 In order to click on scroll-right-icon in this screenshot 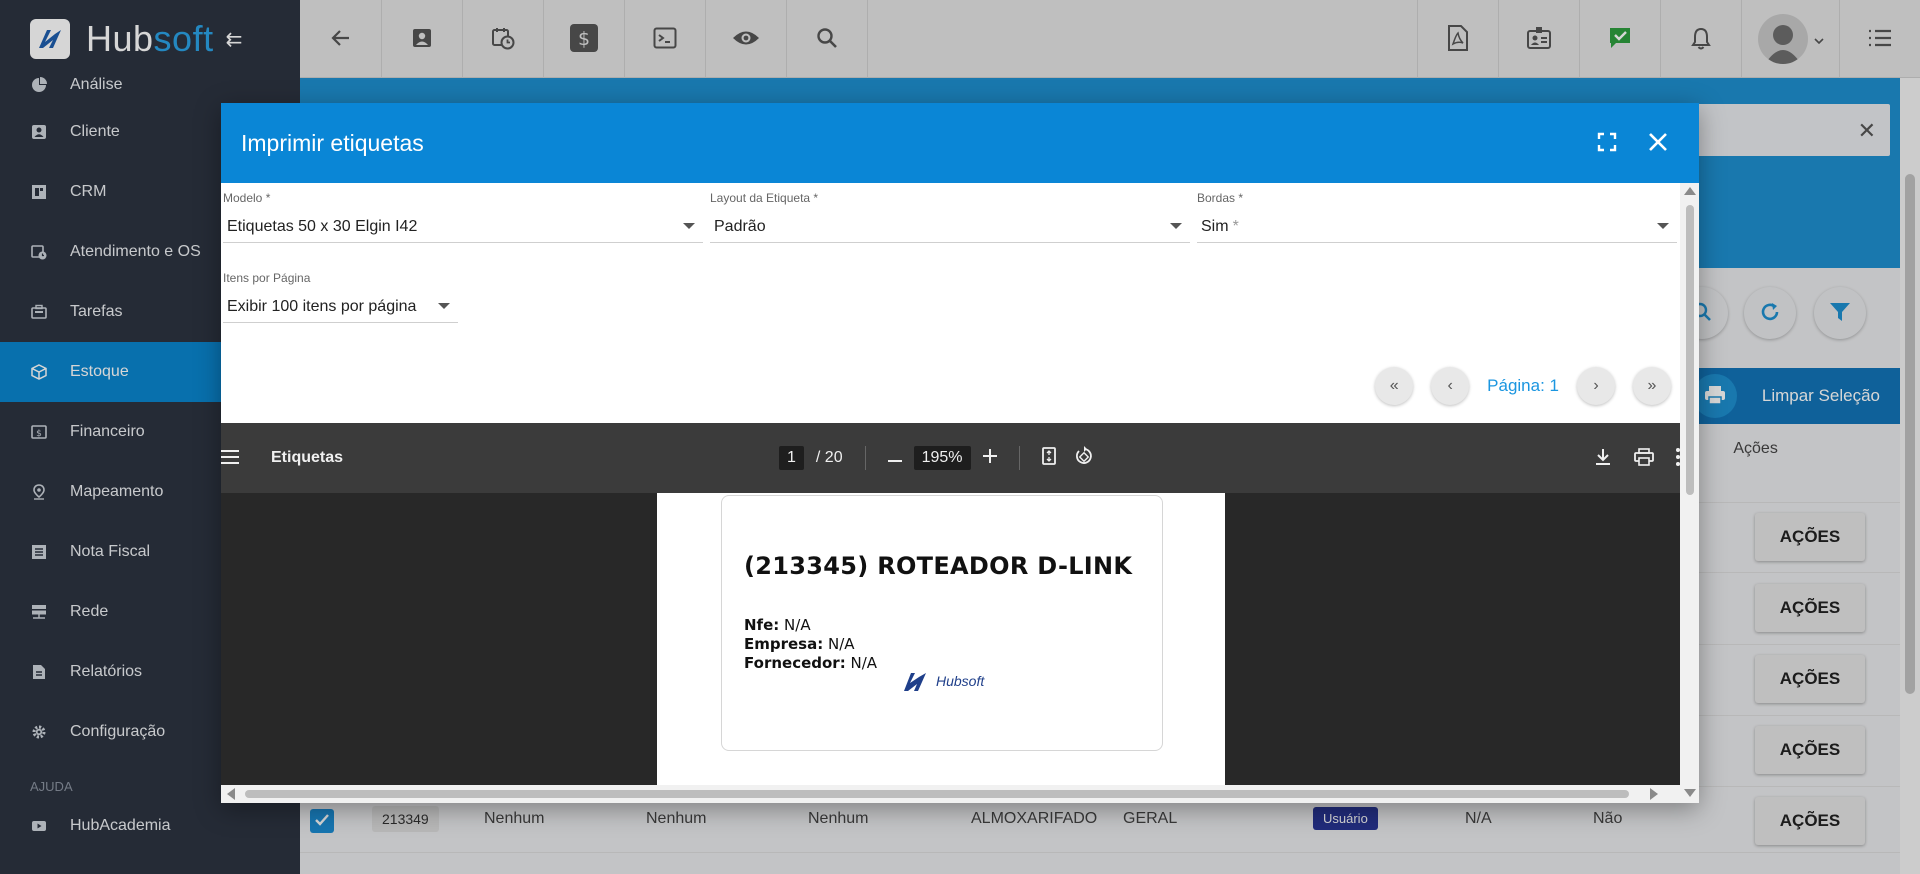, I will do `click(1654, 794)`.